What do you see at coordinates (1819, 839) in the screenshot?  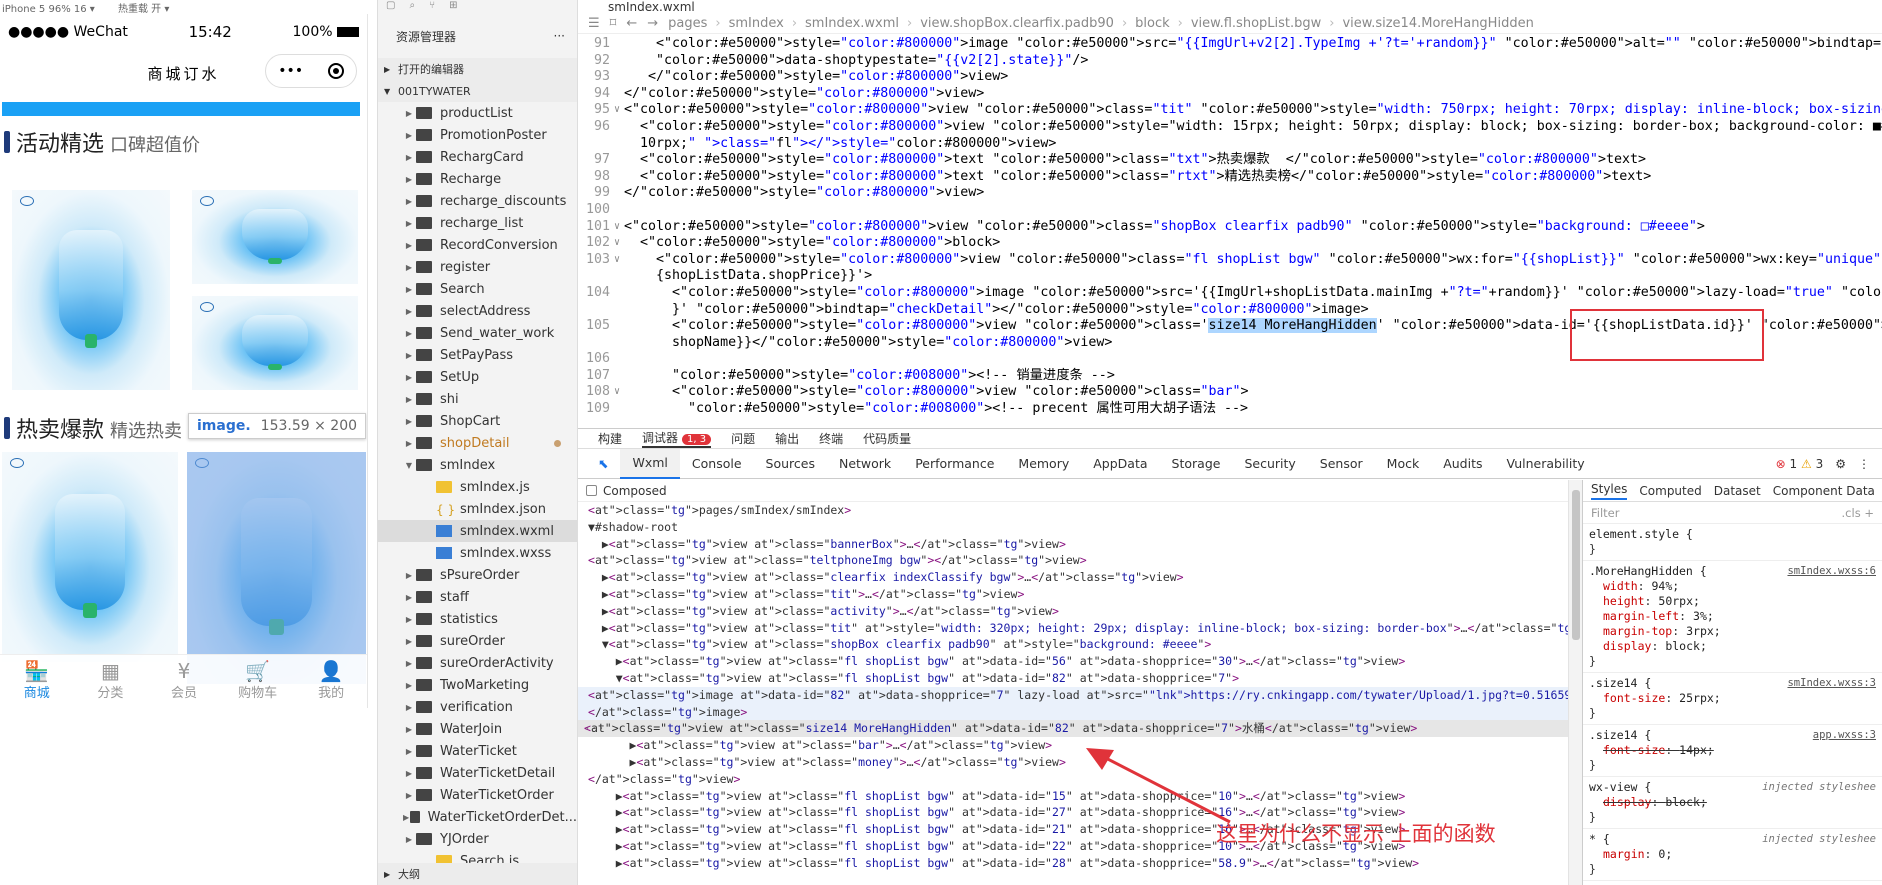 I see `rule-source: injected styleshee` at bounding box center [1819, 839].